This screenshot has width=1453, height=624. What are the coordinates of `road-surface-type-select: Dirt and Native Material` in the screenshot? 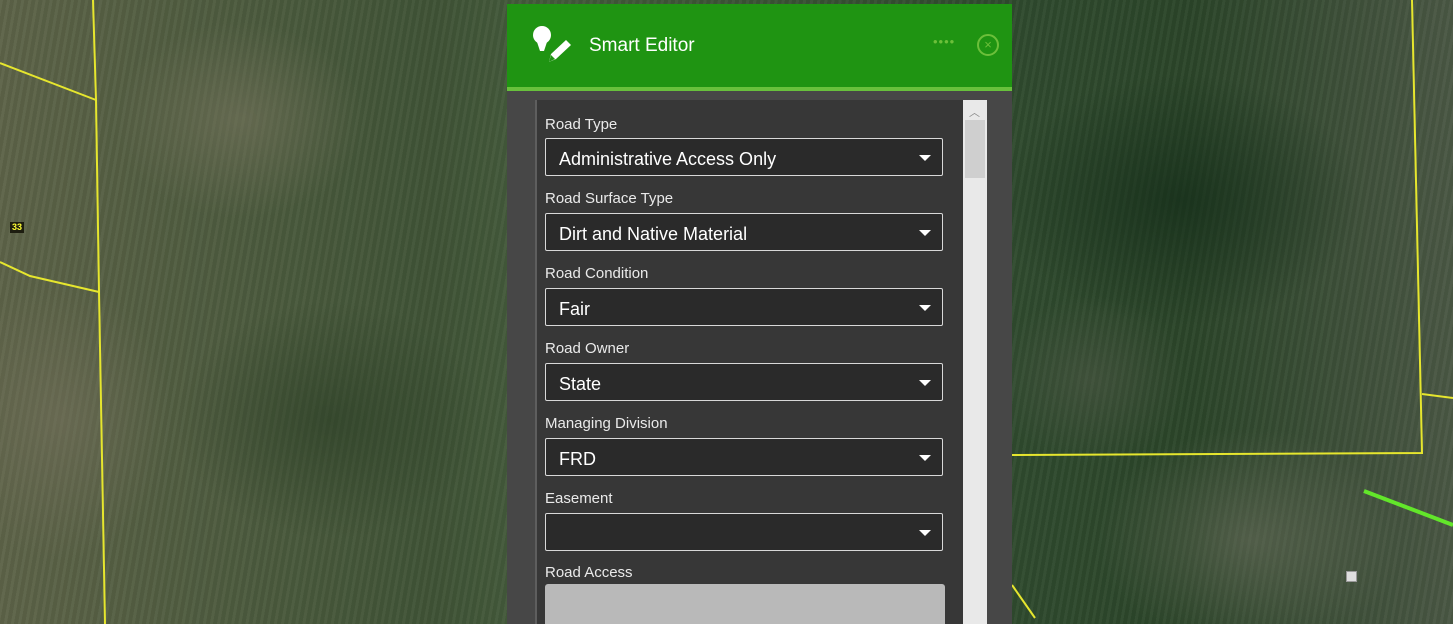 It's located at (744, 232).